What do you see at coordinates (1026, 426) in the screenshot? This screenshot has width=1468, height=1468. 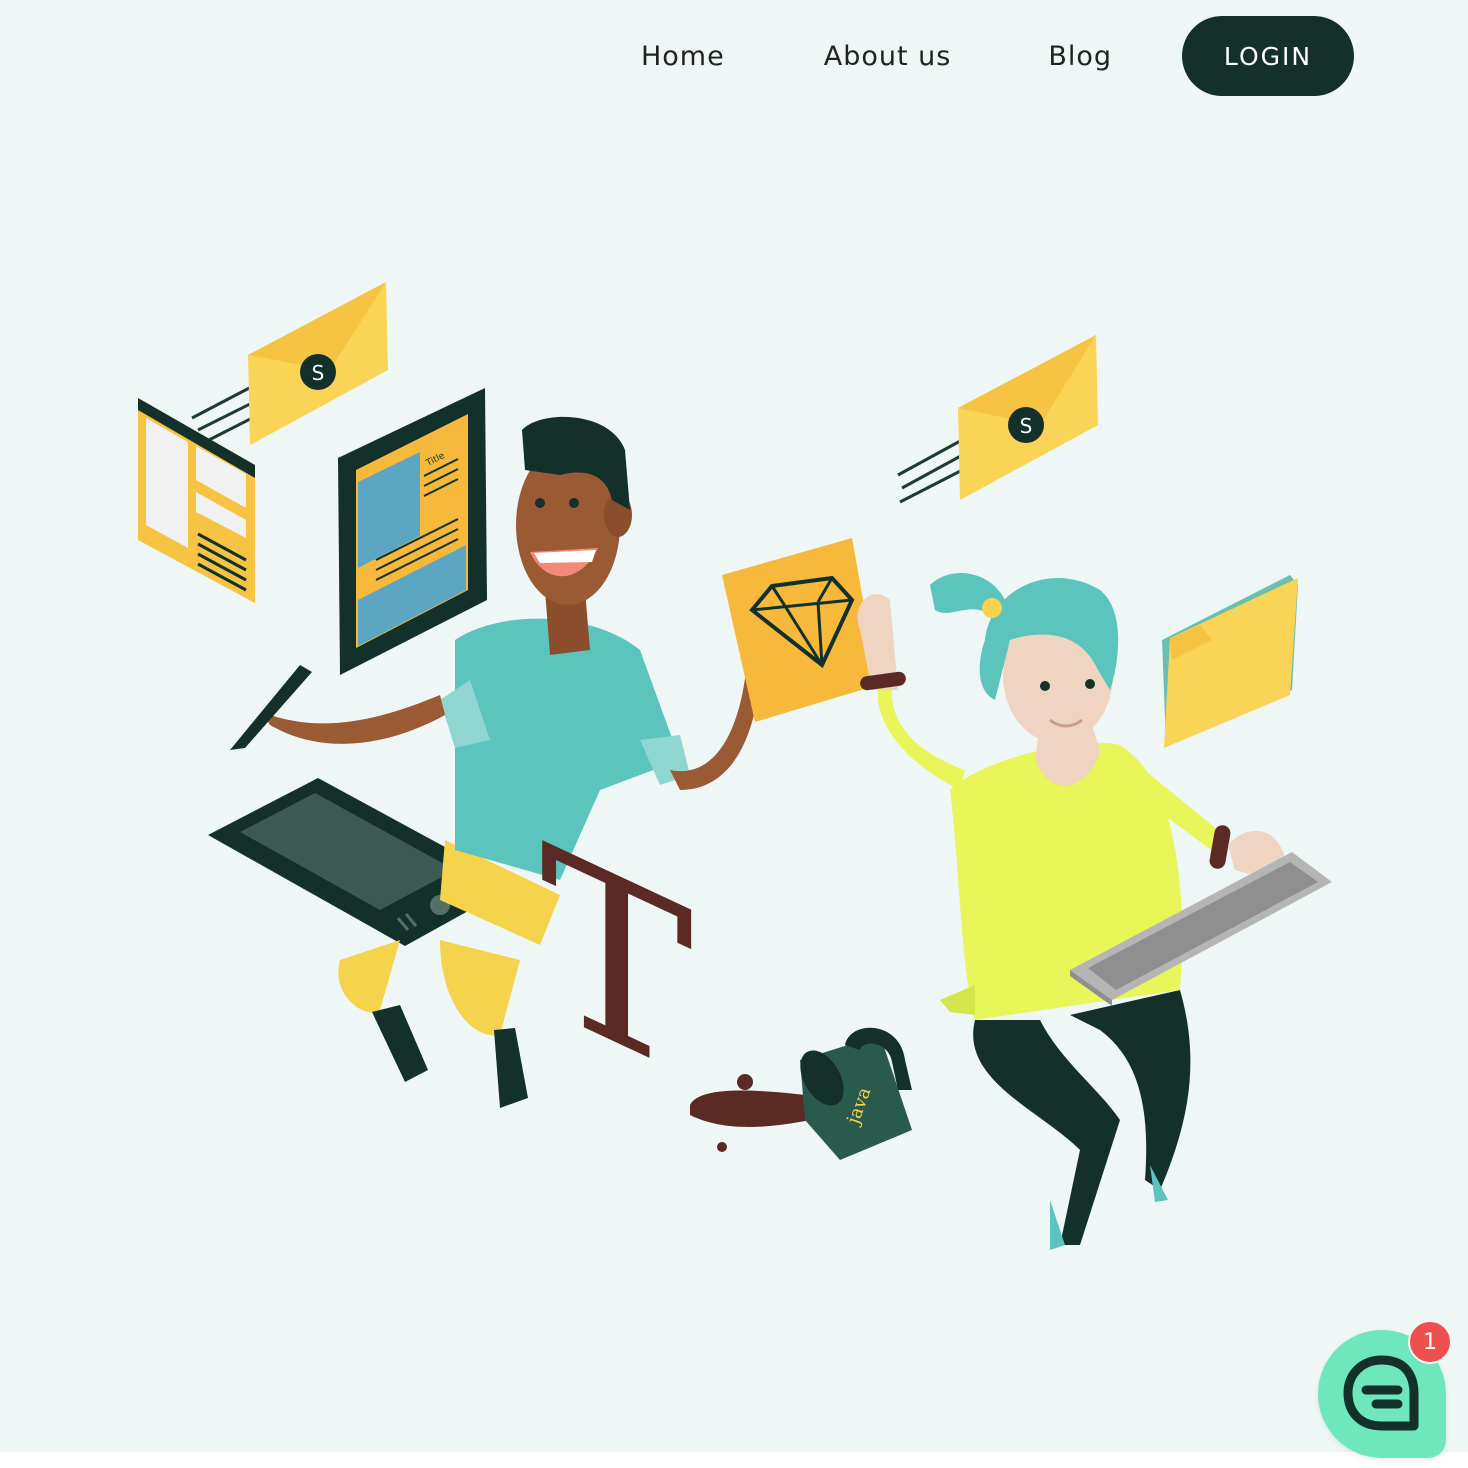 I see `envelope-symbol-right: S` at bounding box center [1026, 426].